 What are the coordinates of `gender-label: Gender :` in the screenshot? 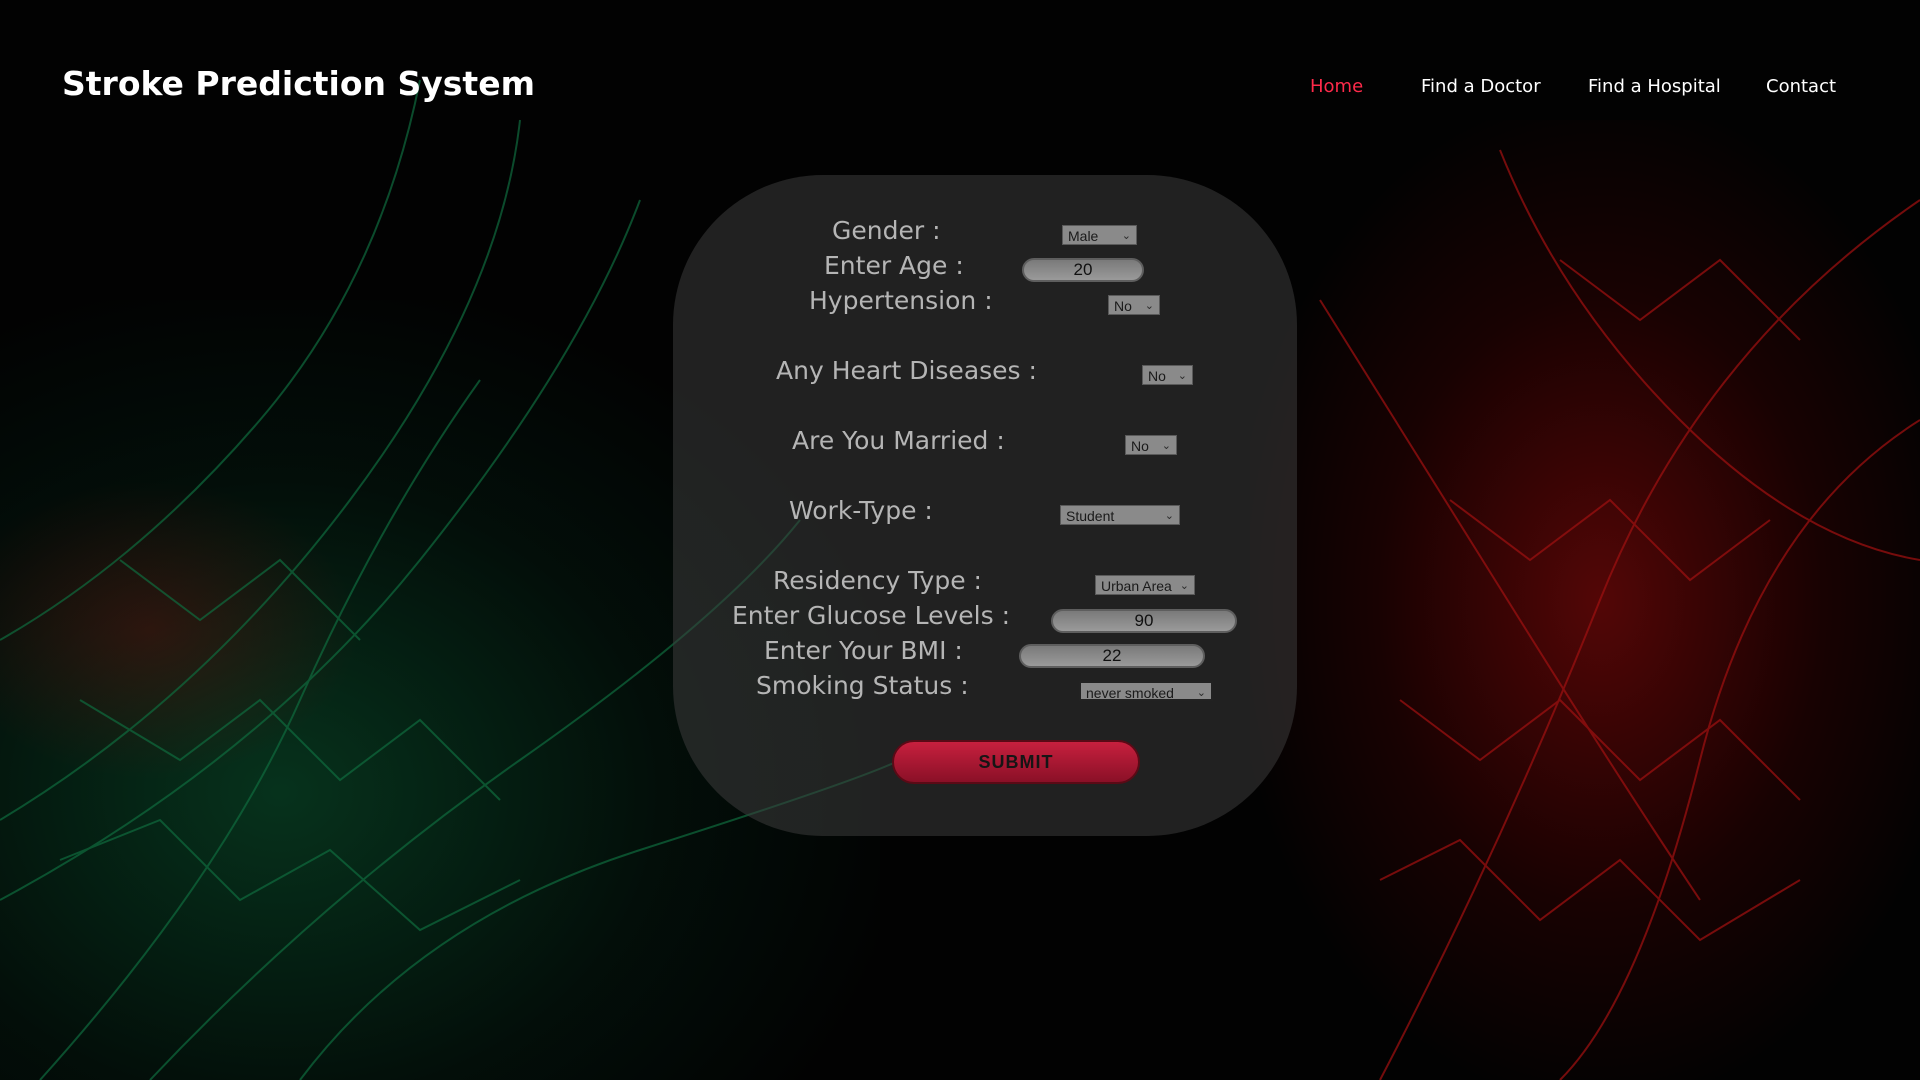 It's located at (886, 230).